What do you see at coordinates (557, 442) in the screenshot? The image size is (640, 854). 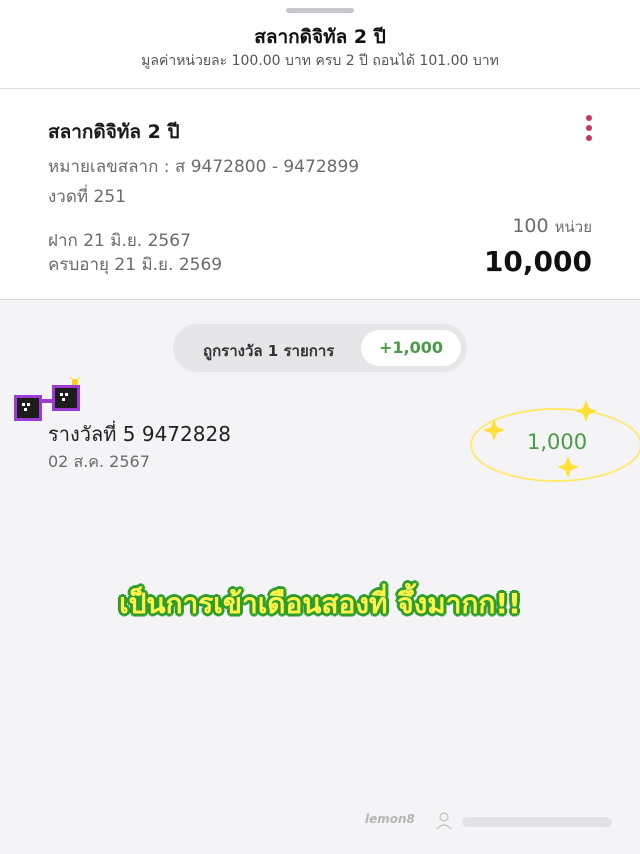 I see `prize-amount: 1,000` at bounding box center [557, 442].